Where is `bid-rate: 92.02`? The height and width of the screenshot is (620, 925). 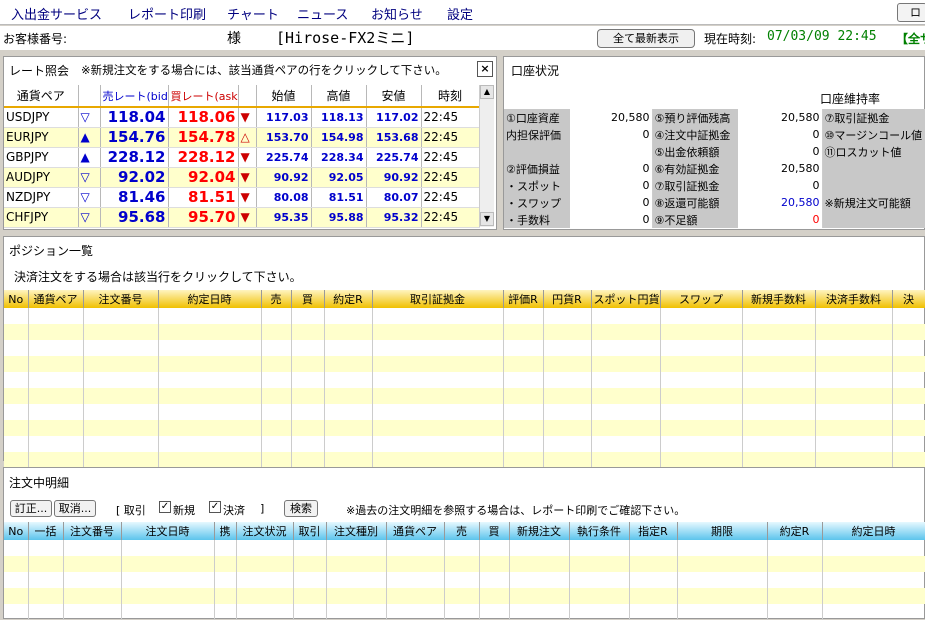 bid-rate: 92.02 is located at coordinates (134, 177).